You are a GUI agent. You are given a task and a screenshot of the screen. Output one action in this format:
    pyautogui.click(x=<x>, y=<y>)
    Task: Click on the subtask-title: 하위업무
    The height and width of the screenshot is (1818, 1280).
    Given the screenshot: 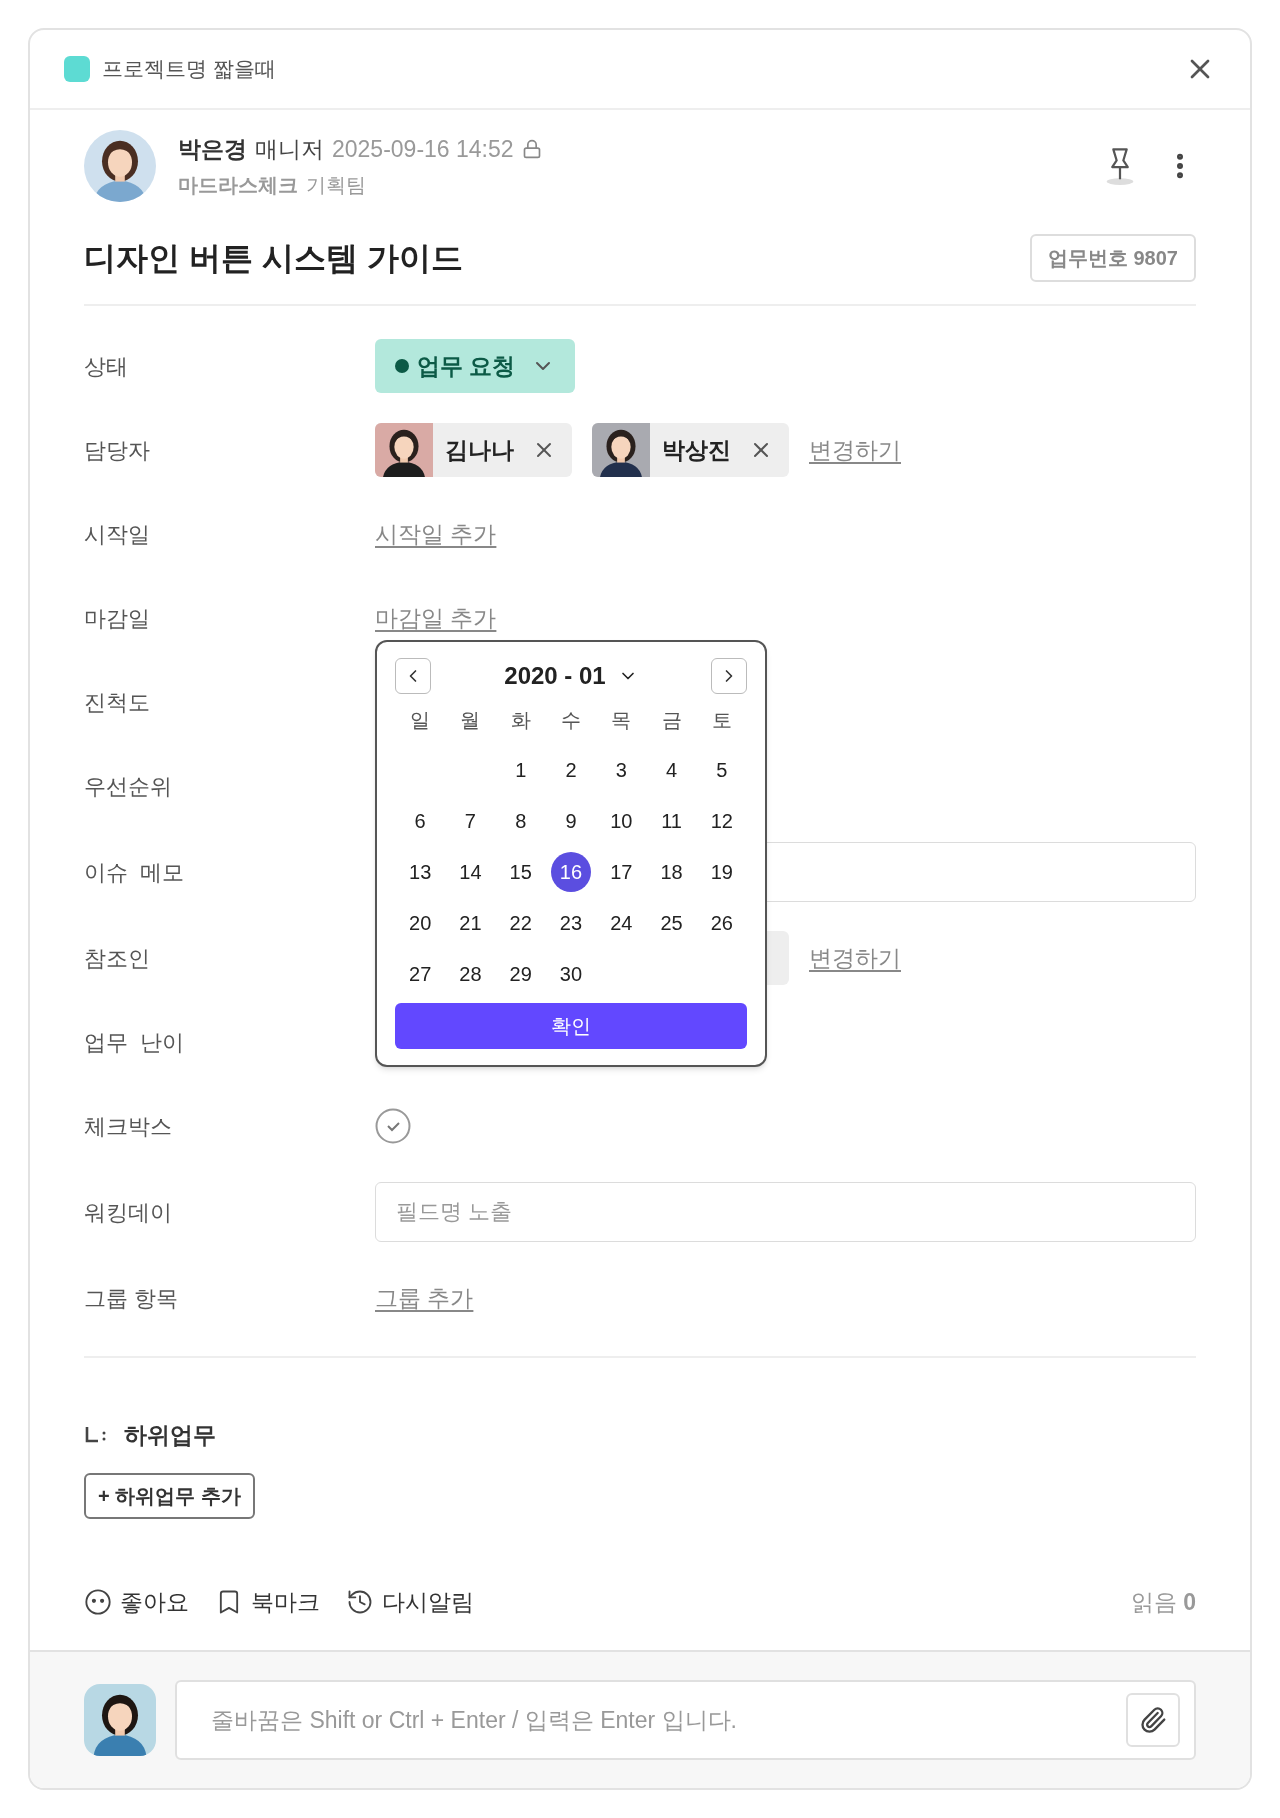 What is the action you would take?
    pyautogui.click(x=170, y=1435)
    